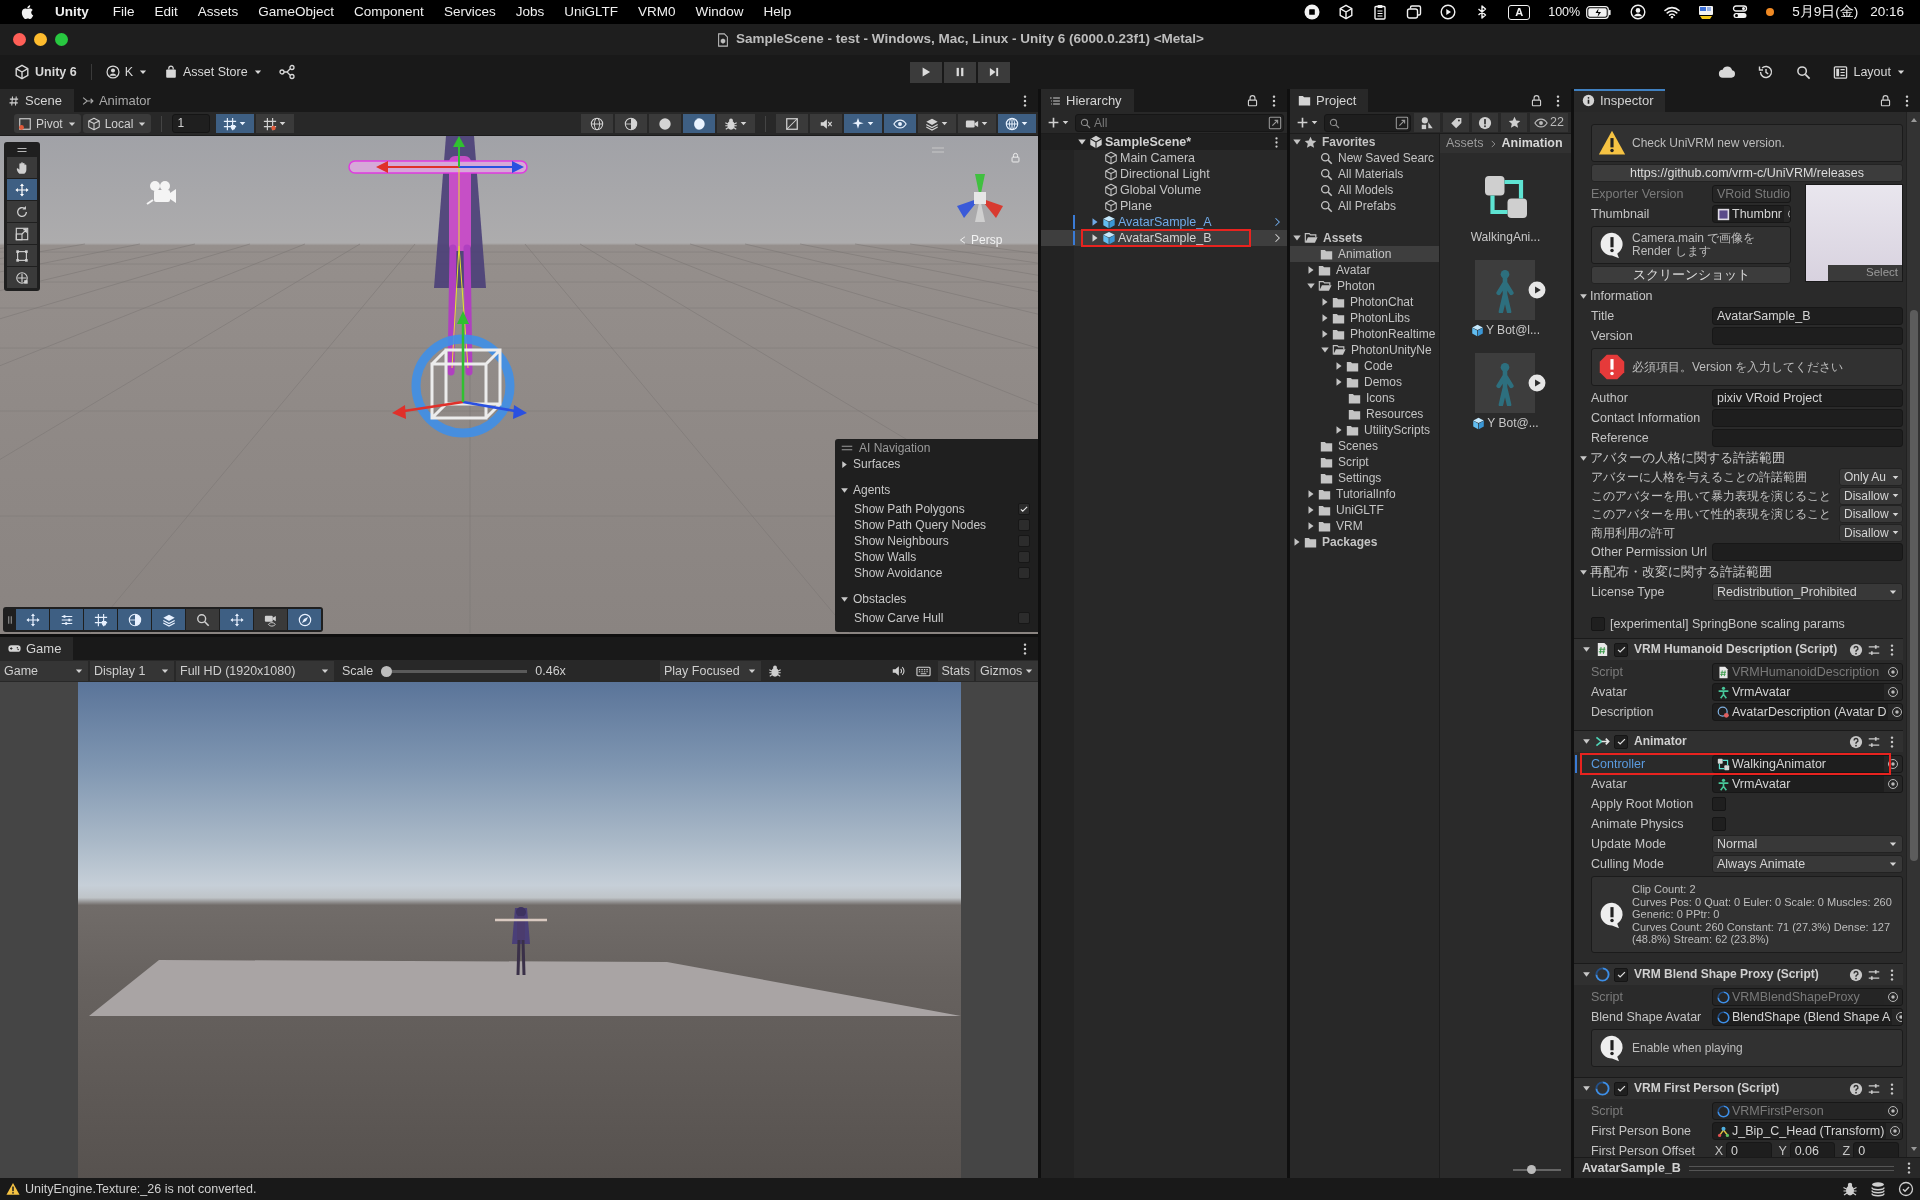 Image resolution: width=1920 pixels, height=1200 pixels. Describe the element at coordinates (1414, 12) in the screenshot. I see `overlapping-windows-icon` at that location.